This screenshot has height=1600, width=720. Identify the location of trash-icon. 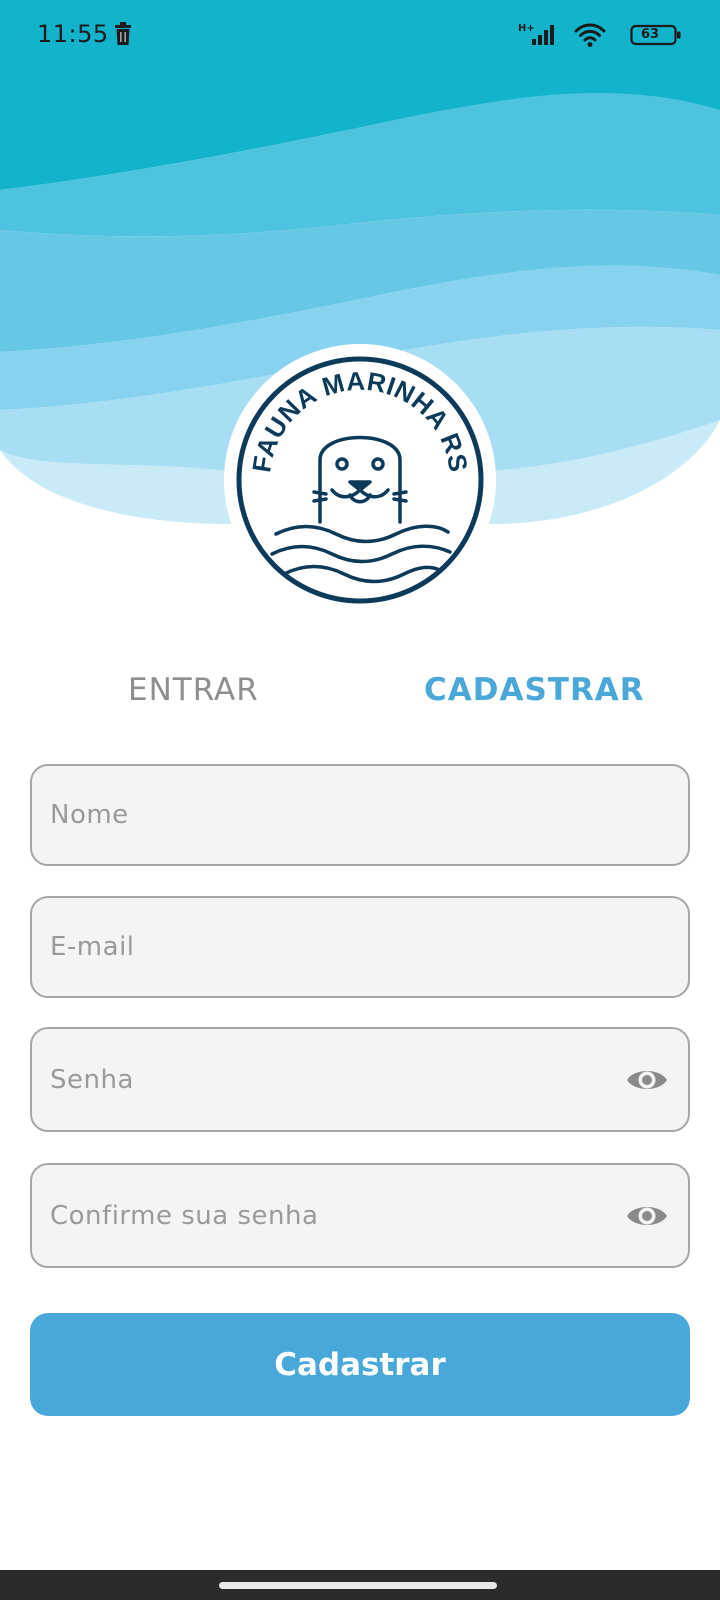
(123, 33).